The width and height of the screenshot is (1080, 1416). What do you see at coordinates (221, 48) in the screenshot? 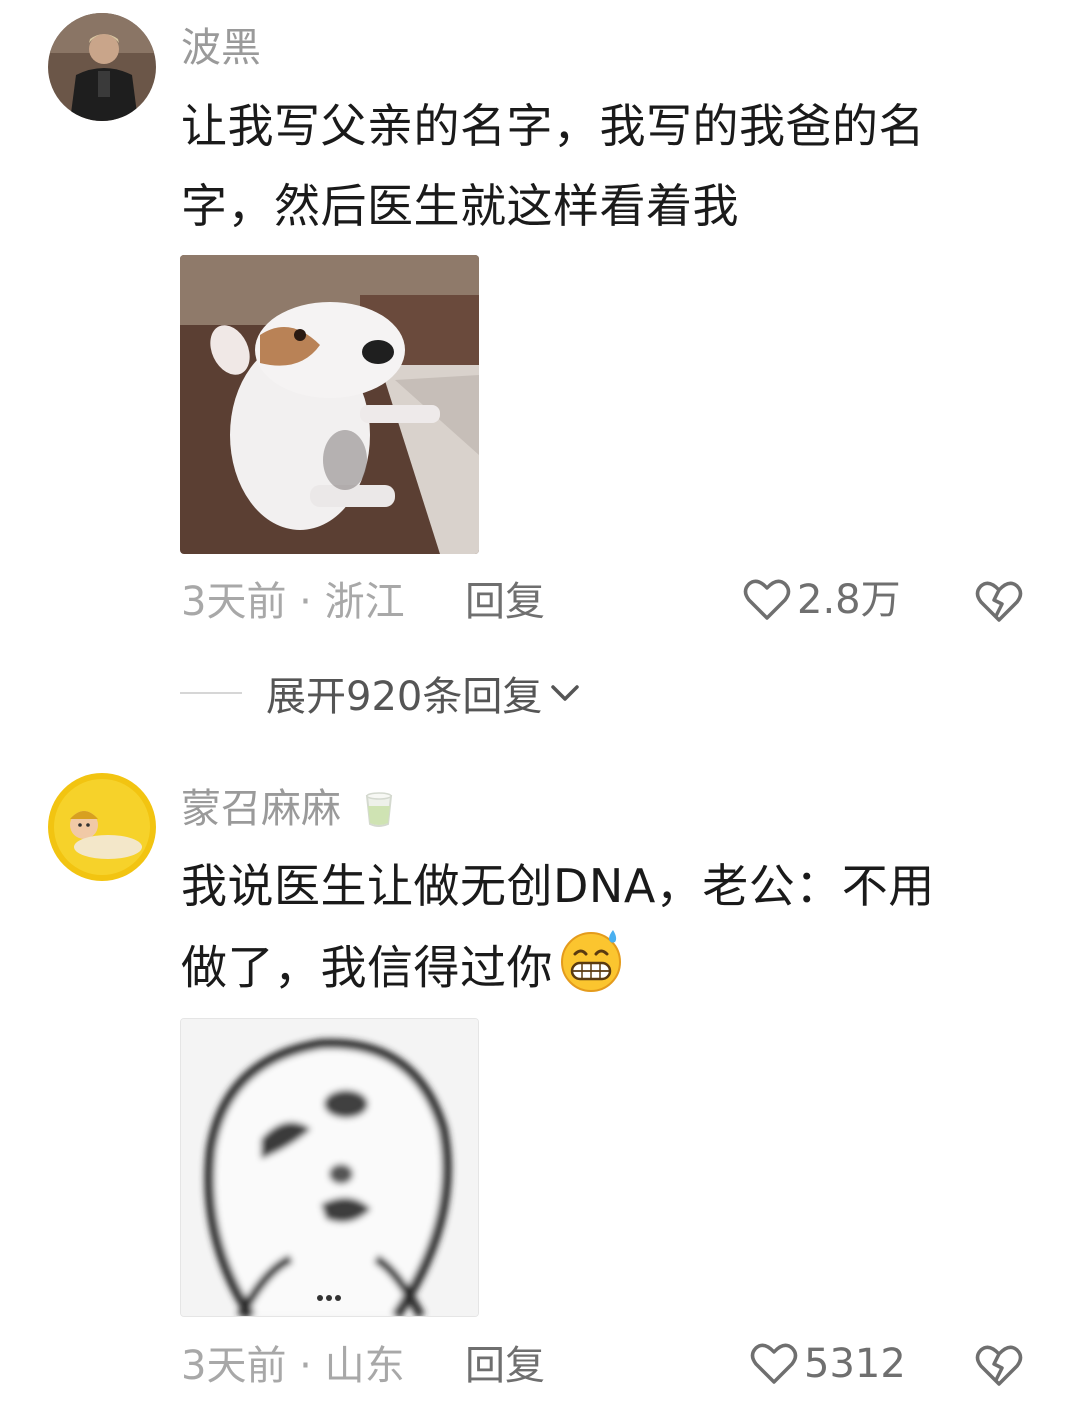
I see `username: 波黑` at bounding box center [221, 48].